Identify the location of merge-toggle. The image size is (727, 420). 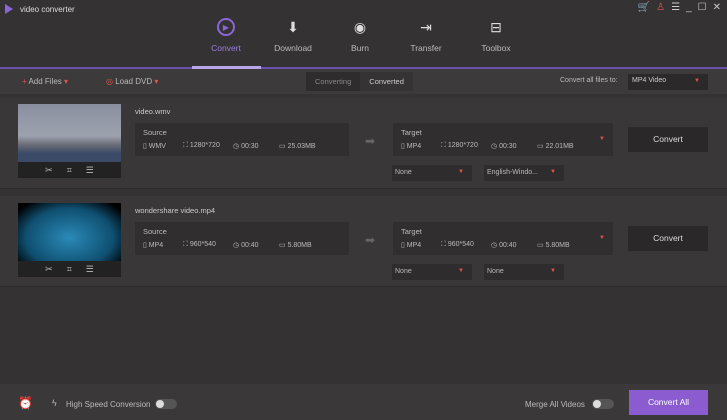
(603, 404).